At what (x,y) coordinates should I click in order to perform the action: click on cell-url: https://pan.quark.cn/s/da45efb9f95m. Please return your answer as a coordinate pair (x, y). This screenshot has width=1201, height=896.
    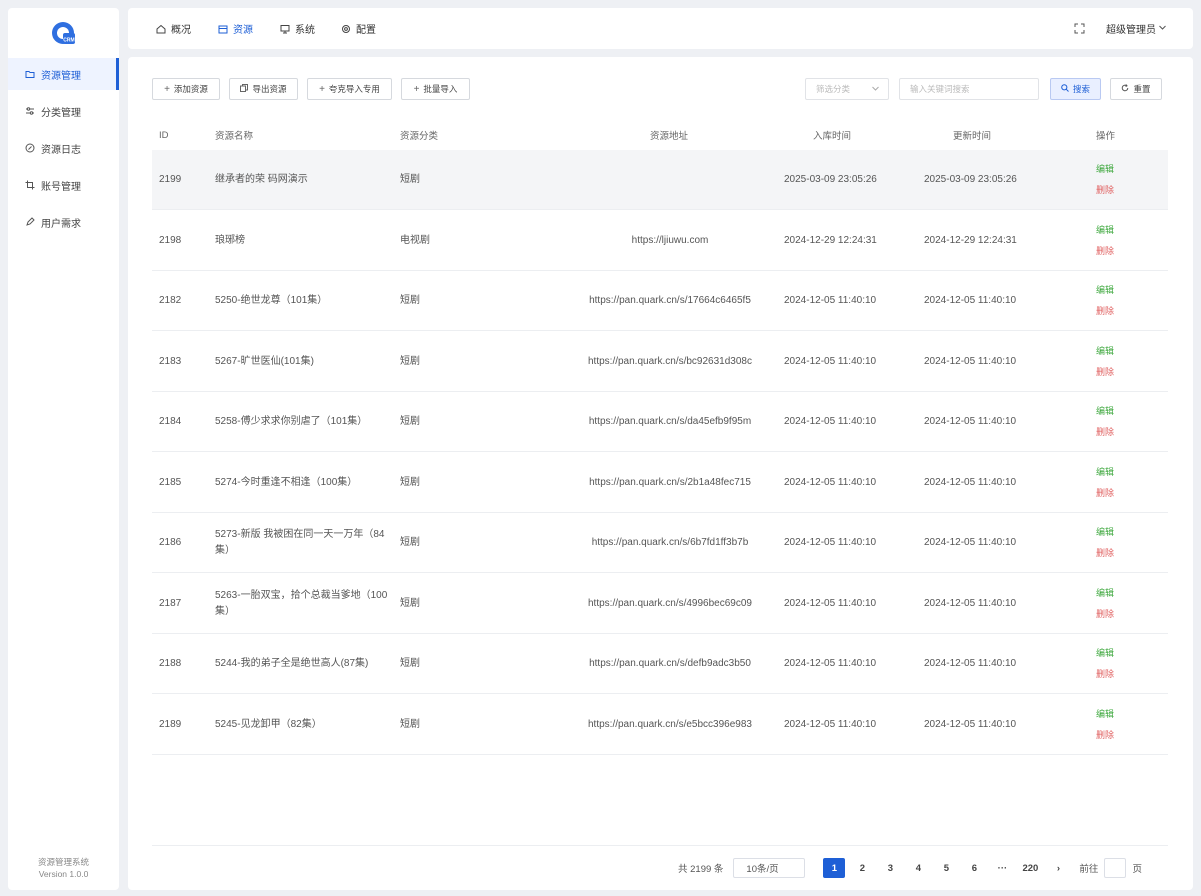
    Looking at the image, I should click on (670, 421).